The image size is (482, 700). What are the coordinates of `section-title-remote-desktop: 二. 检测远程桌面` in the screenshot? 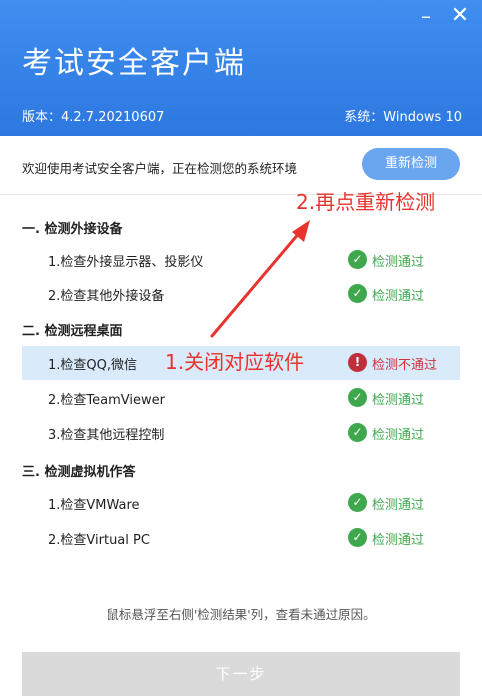 It's located at (72, 331).